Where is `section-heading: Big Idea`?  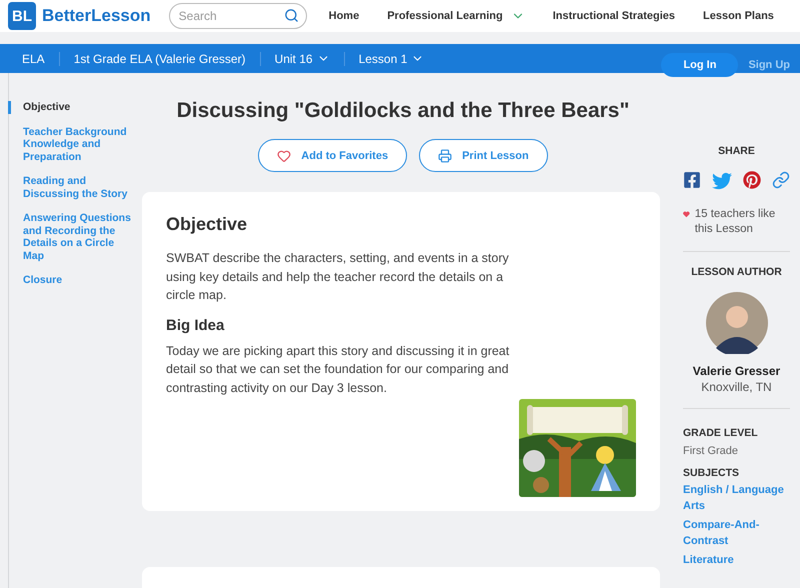
section-heading: Big Idea is located at coordinates (196, 325).